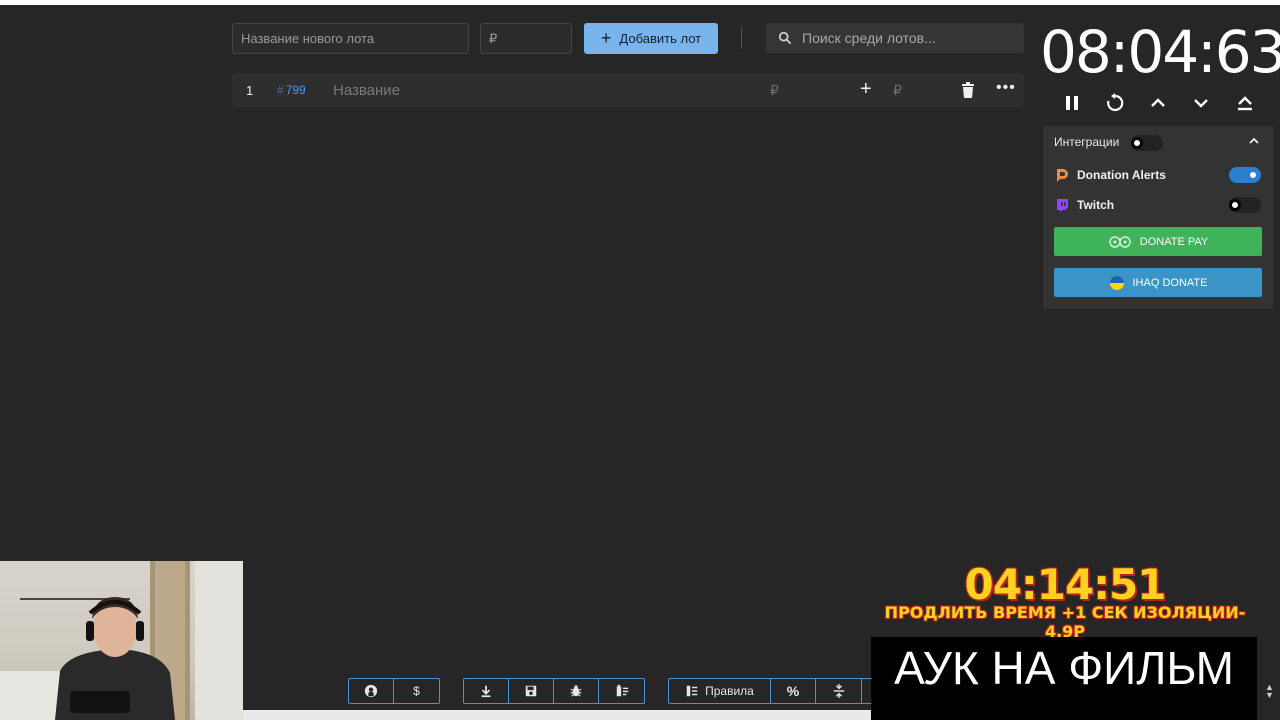  I want to click on donate-dollar-button: $, so click(416, 691).